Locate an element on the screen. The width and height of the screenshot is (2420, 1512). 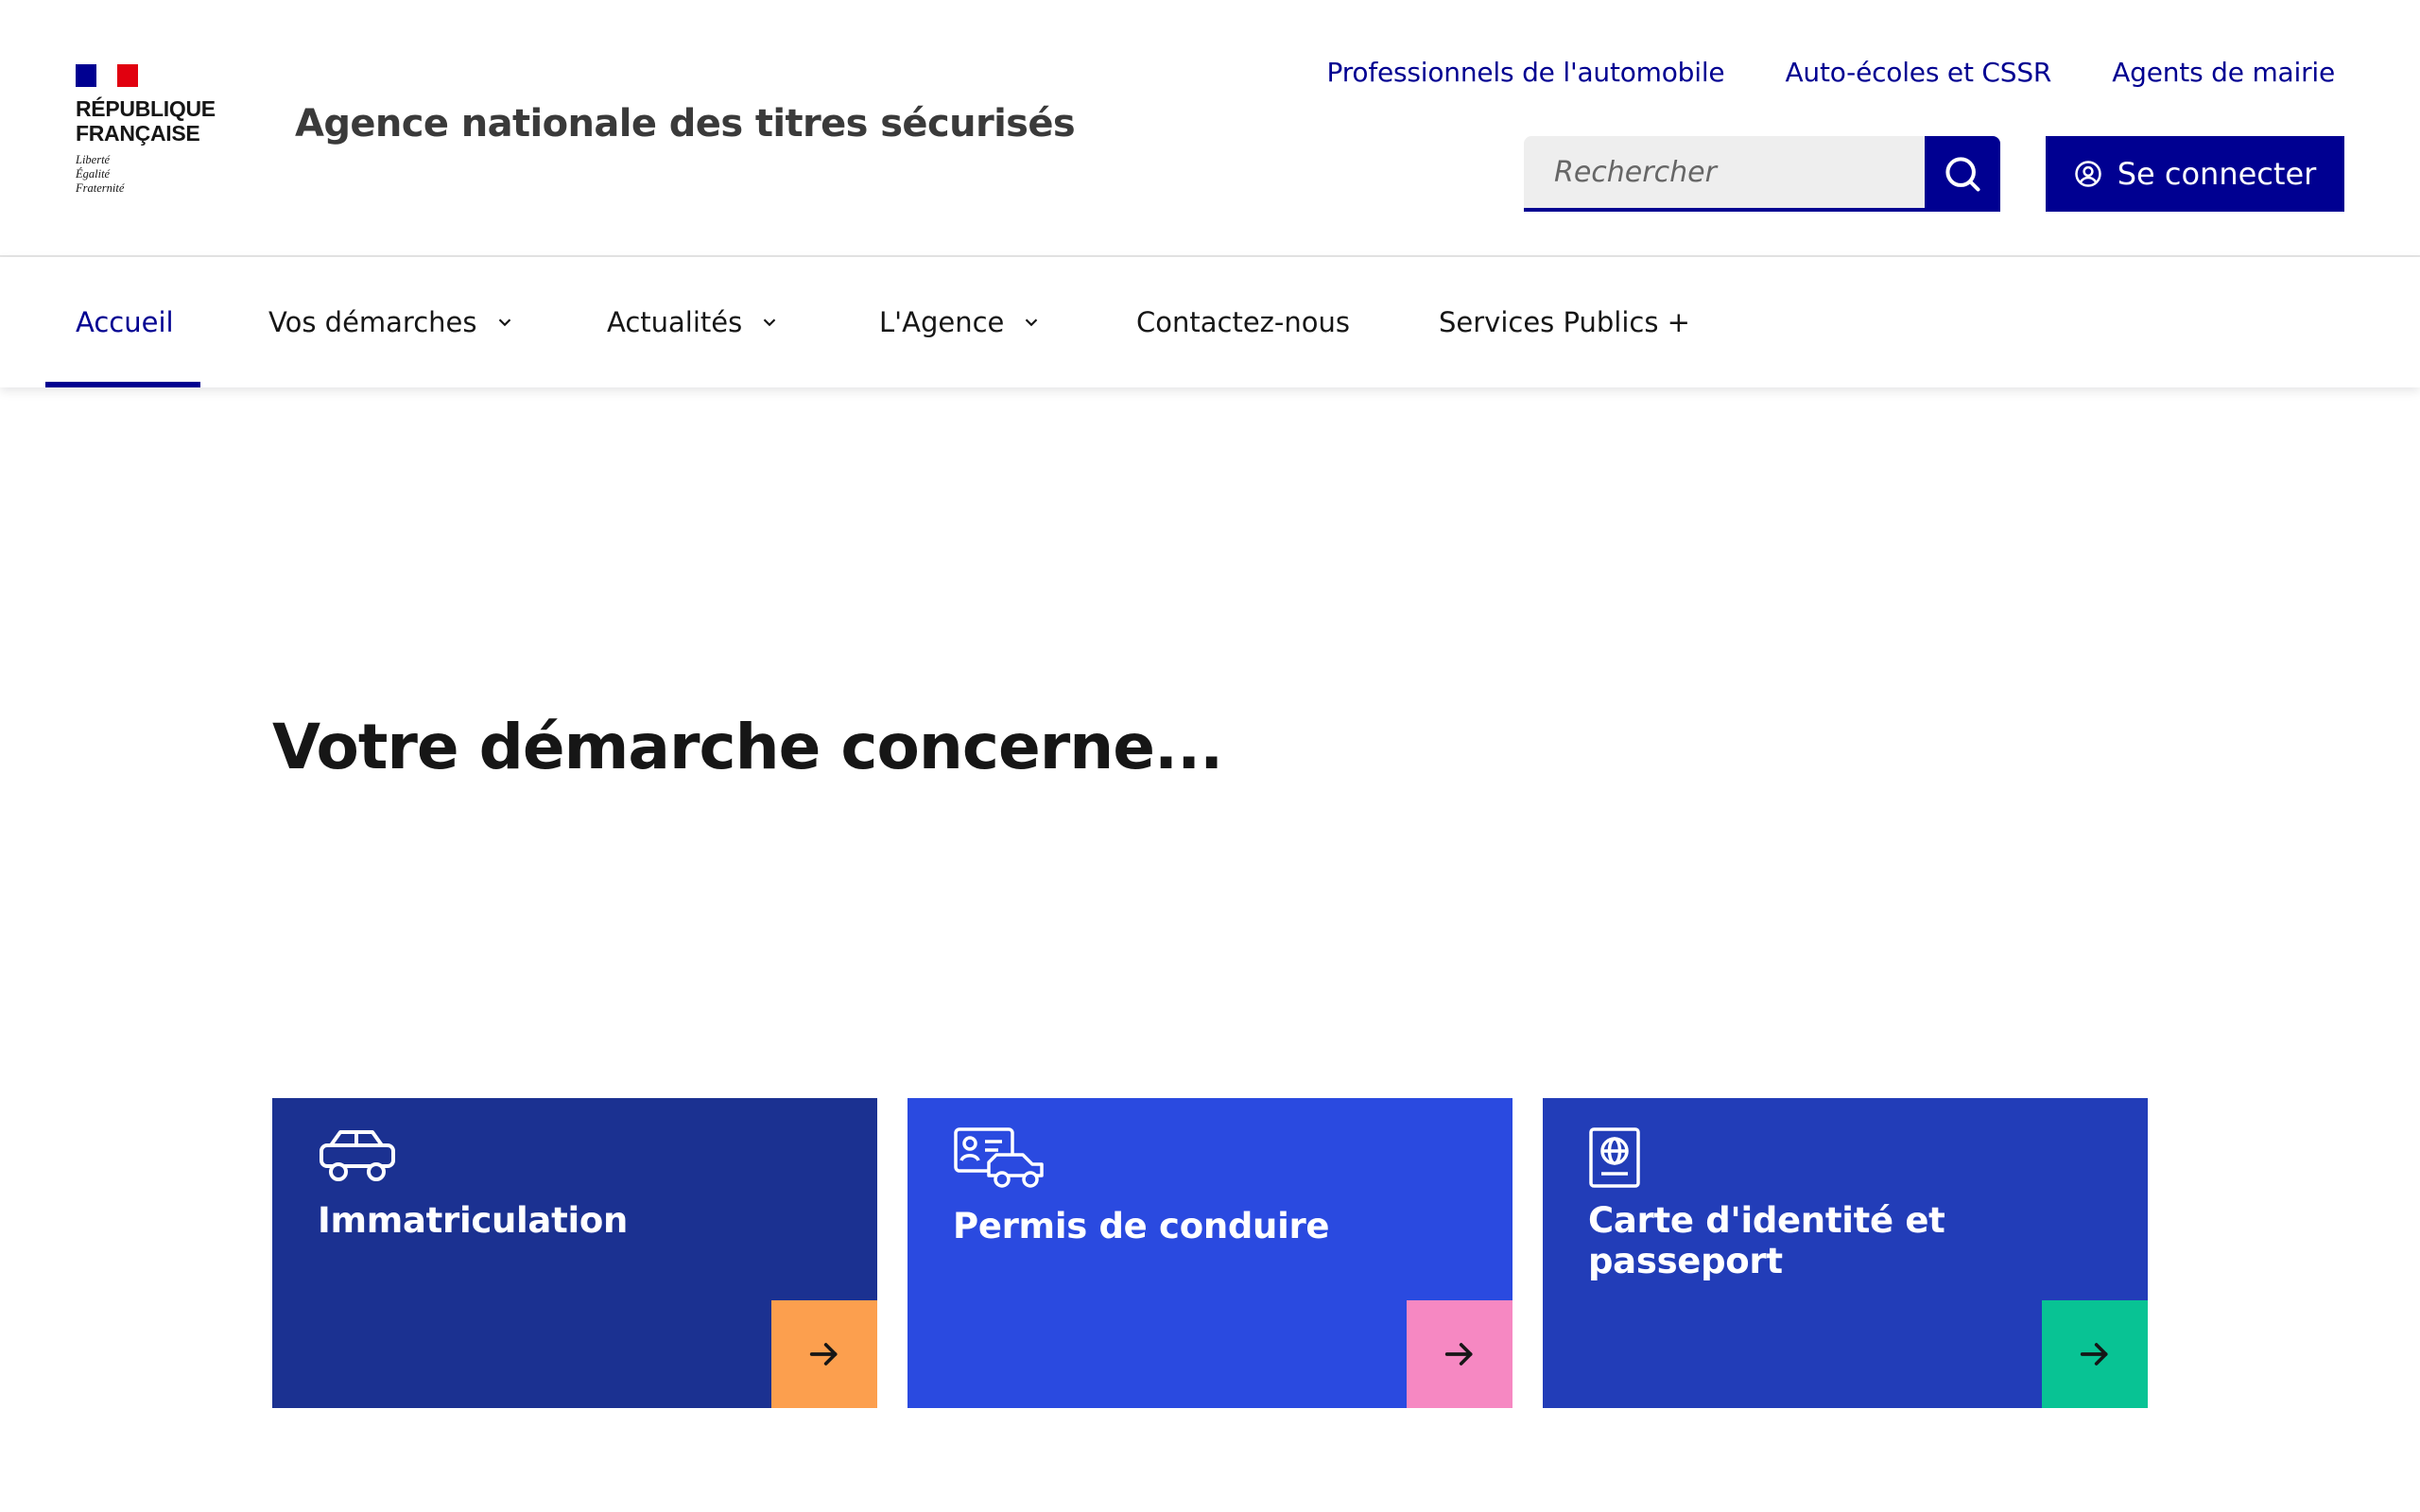
nav-label: Accueil is located at coordinates (125, 322).